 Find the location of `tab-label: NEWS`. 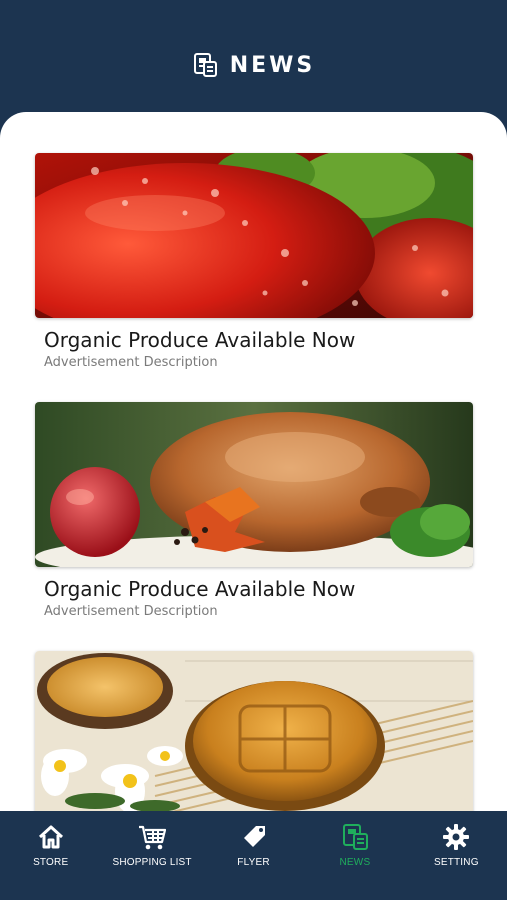

tab-label: NEWS is located at coordinates (355, 862).